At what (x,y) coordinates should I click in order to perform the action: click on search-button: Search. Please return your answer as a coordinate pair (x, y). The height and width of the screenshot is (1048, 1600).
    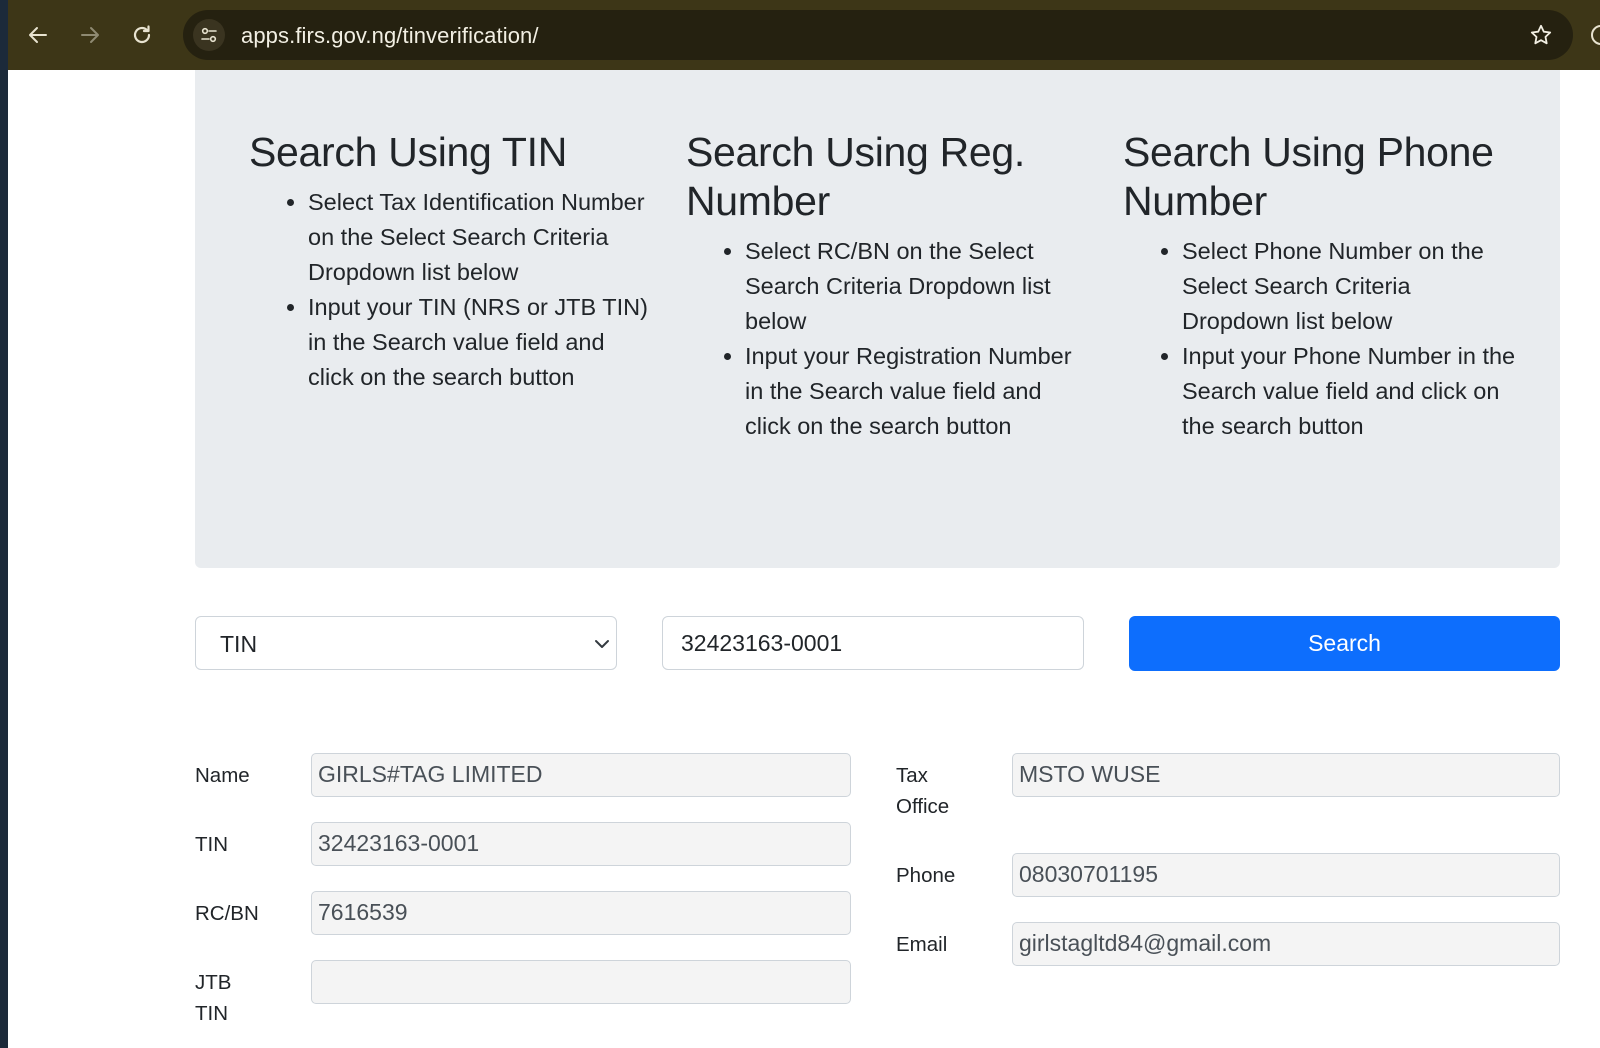
    Looking at the image, I should click on (1344, 643).